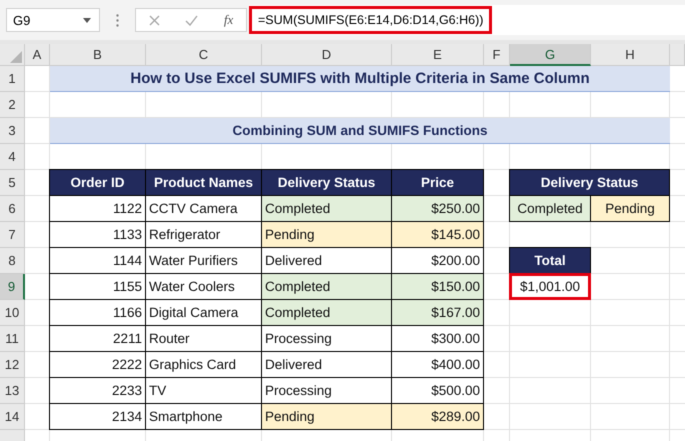  What do you see at coordinates (437, 208) in the screenshot?
I see `table-cell: $250.00` at bounding box center [437, 208].